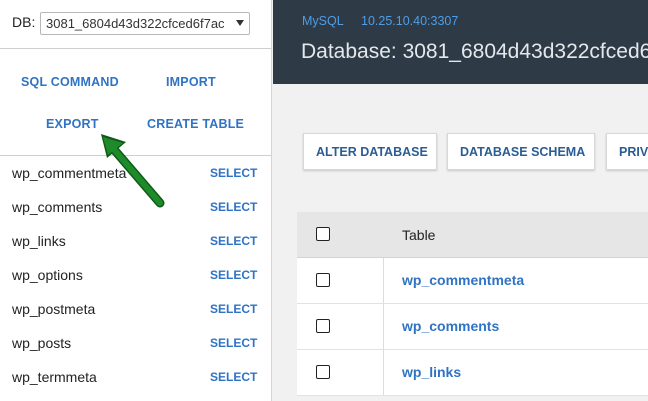 Image resolution: width=648 pixels, height=401 pixels. What do you see at coordinates (409, 21) in the screenshot?
I see `server-breadcrumb: 10.25.10.40:3307` at bounding box center [409, 21].